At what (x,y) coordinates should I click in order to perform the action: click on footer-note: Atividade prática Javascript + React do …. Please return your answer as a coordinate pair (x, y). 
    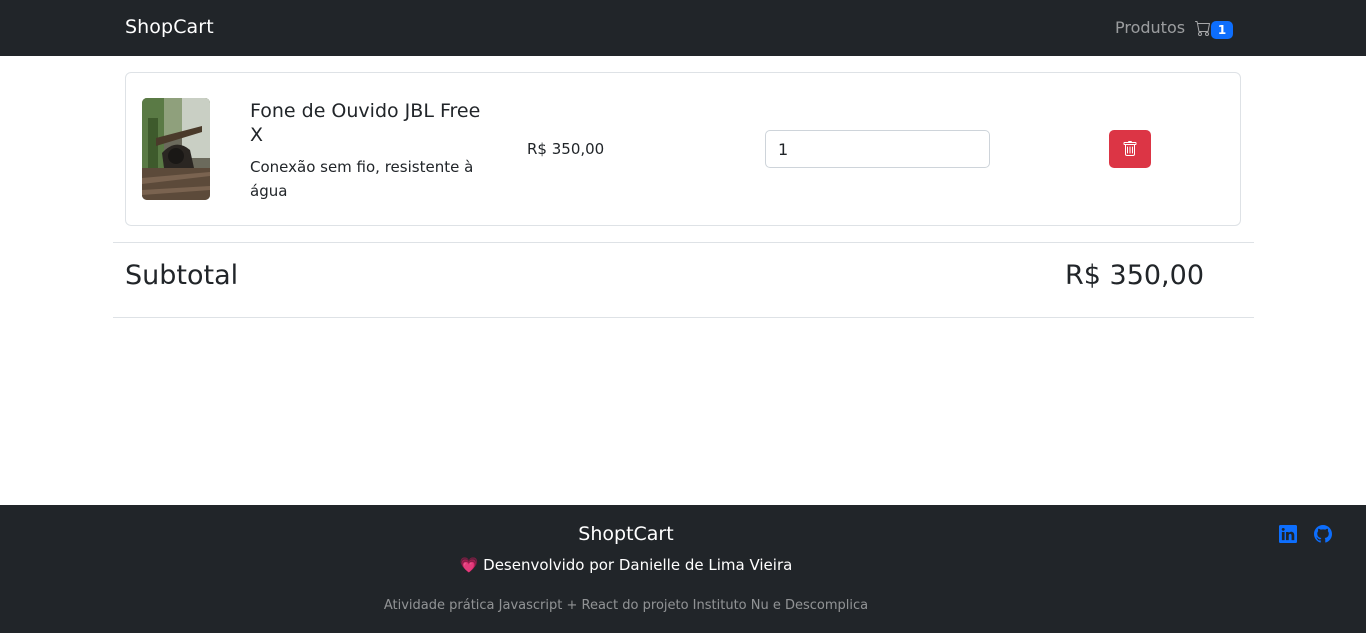
    Looking at the image, I should click on (626, 605).